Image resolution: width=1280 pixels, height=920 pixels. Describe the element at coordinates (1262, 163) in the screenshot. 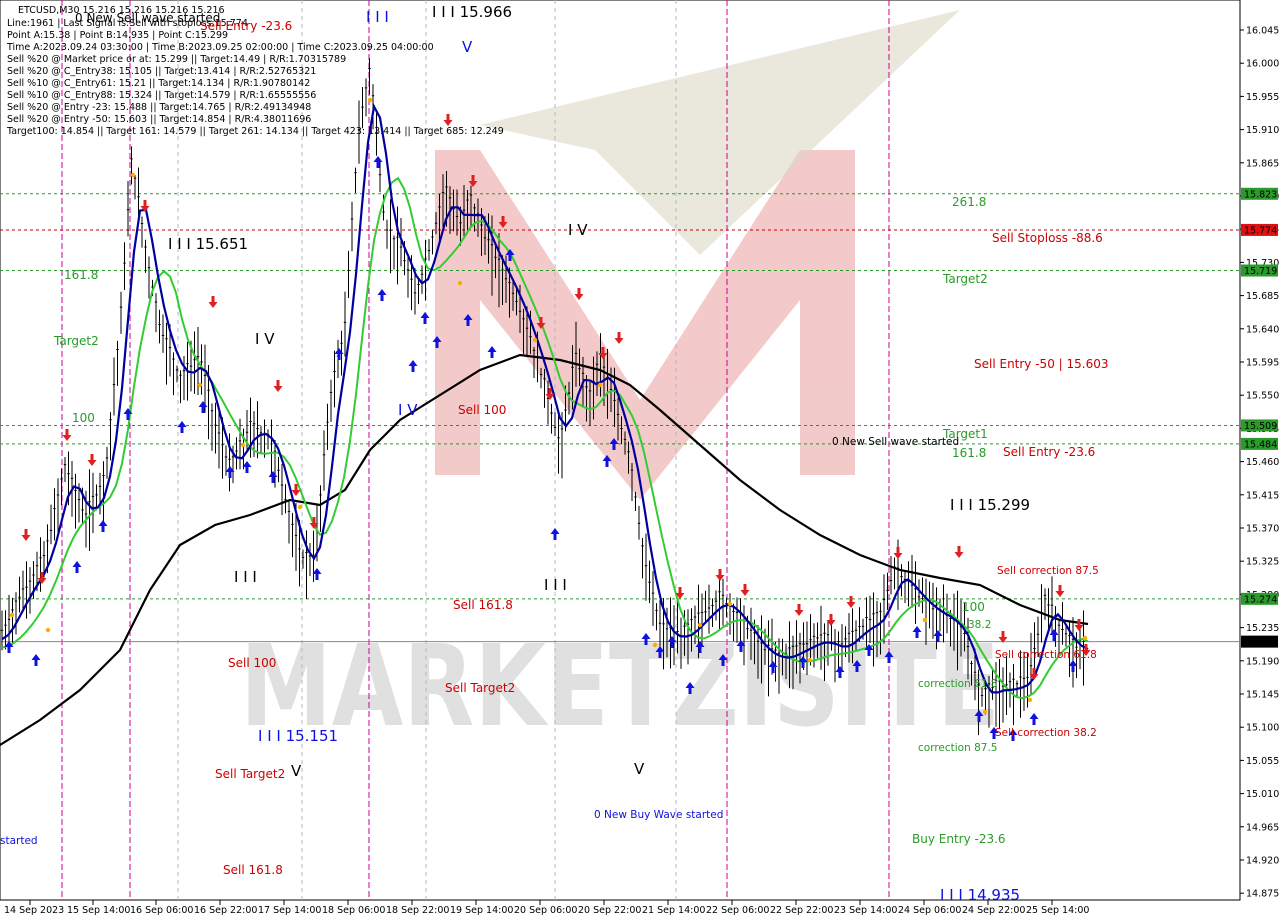

I see `price-tick-label: 15.865` at that location.